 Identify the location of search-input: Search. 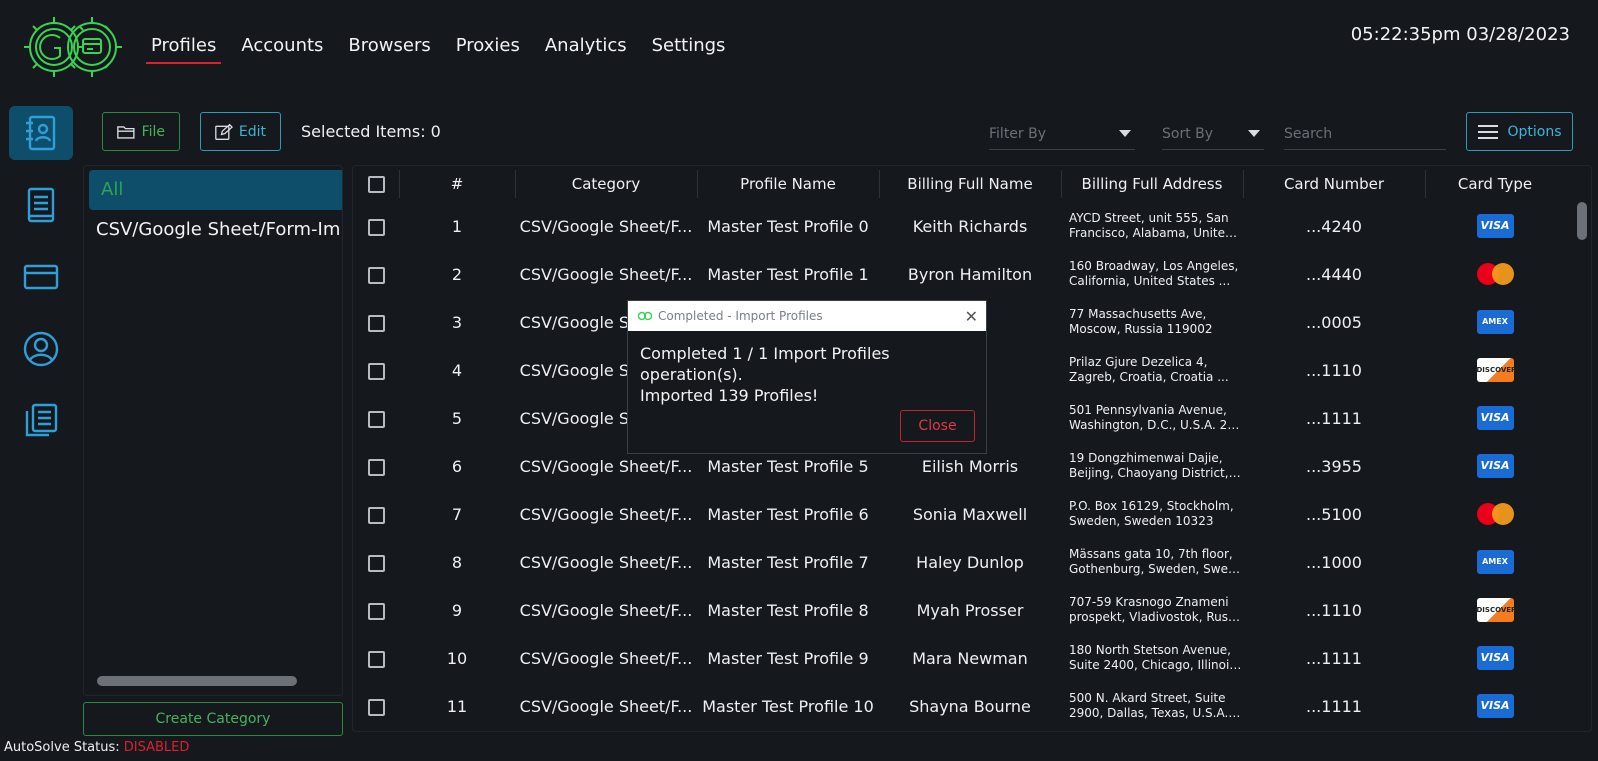
(1365, 134).